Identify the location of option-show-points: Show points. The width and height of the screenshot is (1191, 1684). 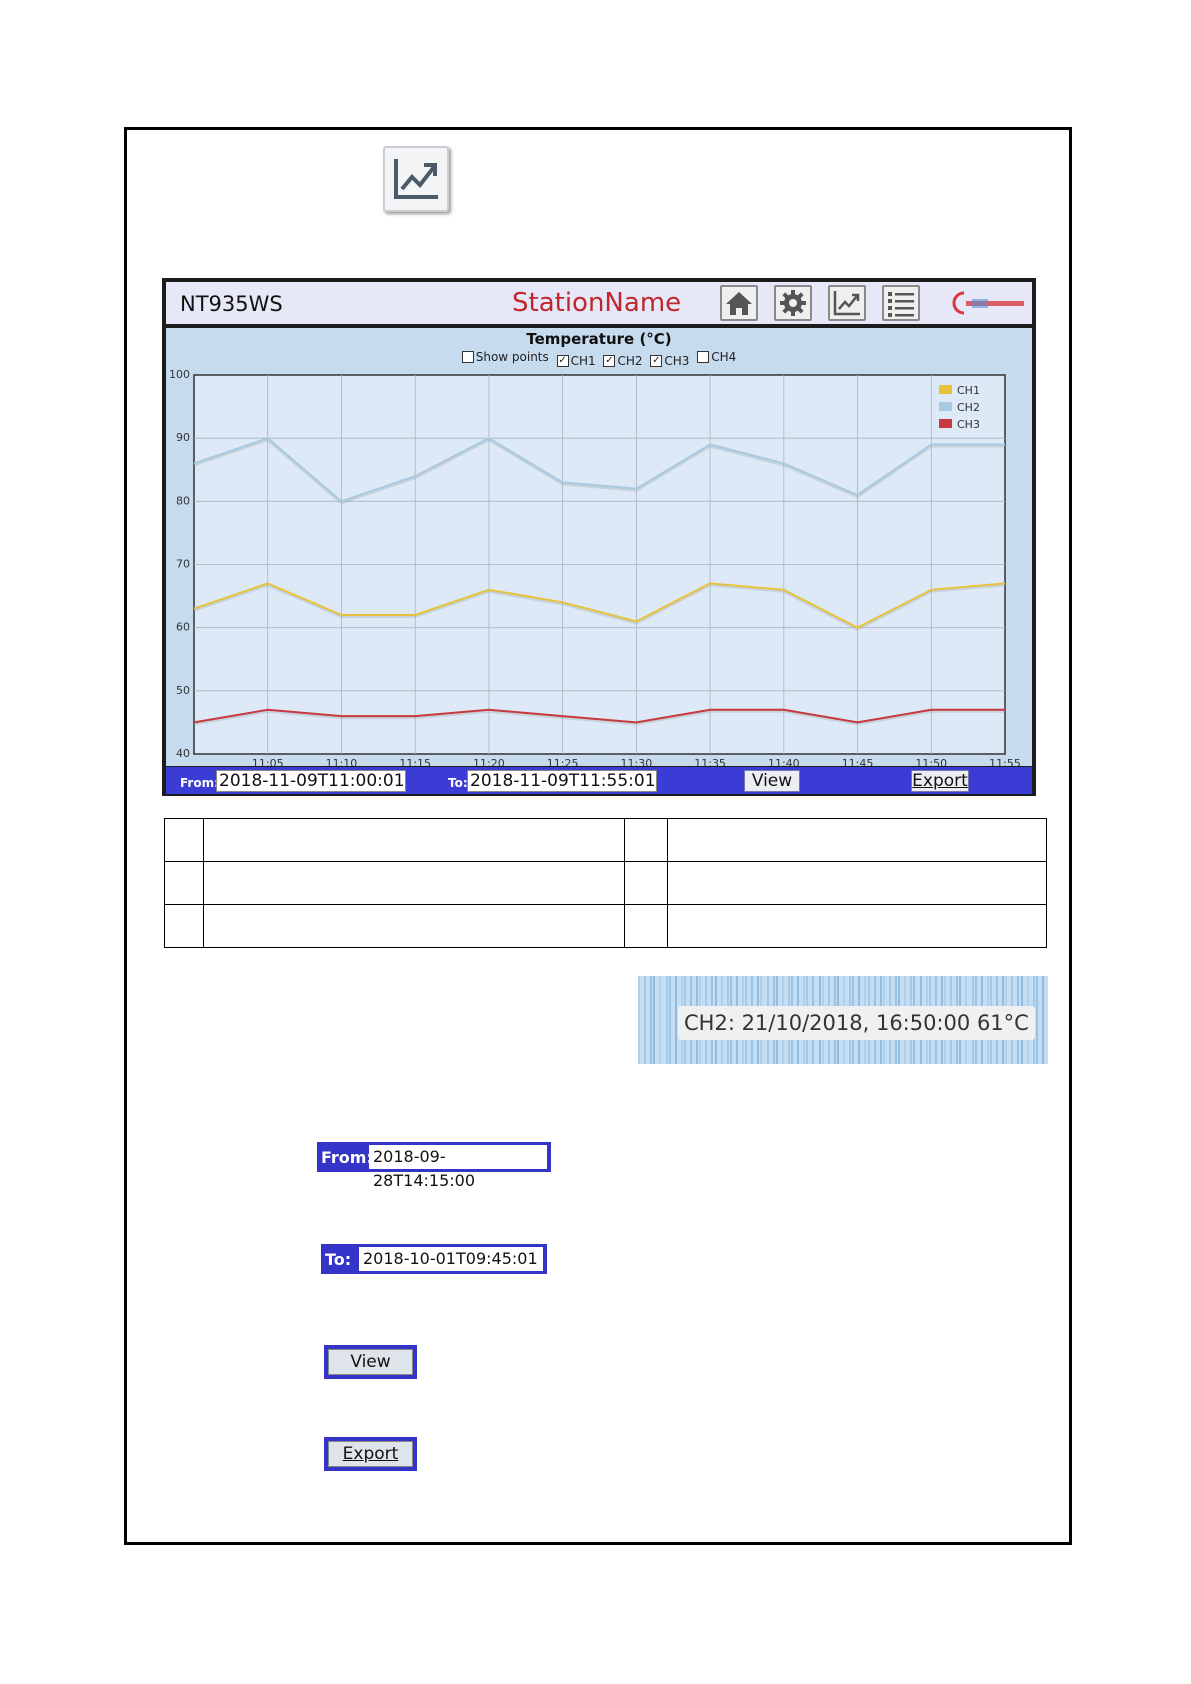
(505, 357).